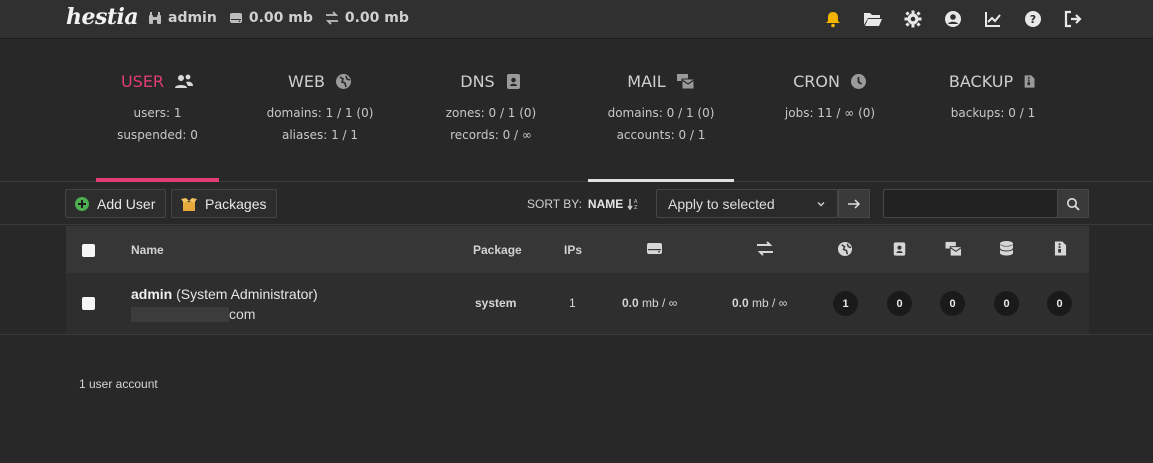  What do you see at coordinates (605, 204) in the screenshot?
I see `sort-by-value: NAME` at bounding box center [605, 204].